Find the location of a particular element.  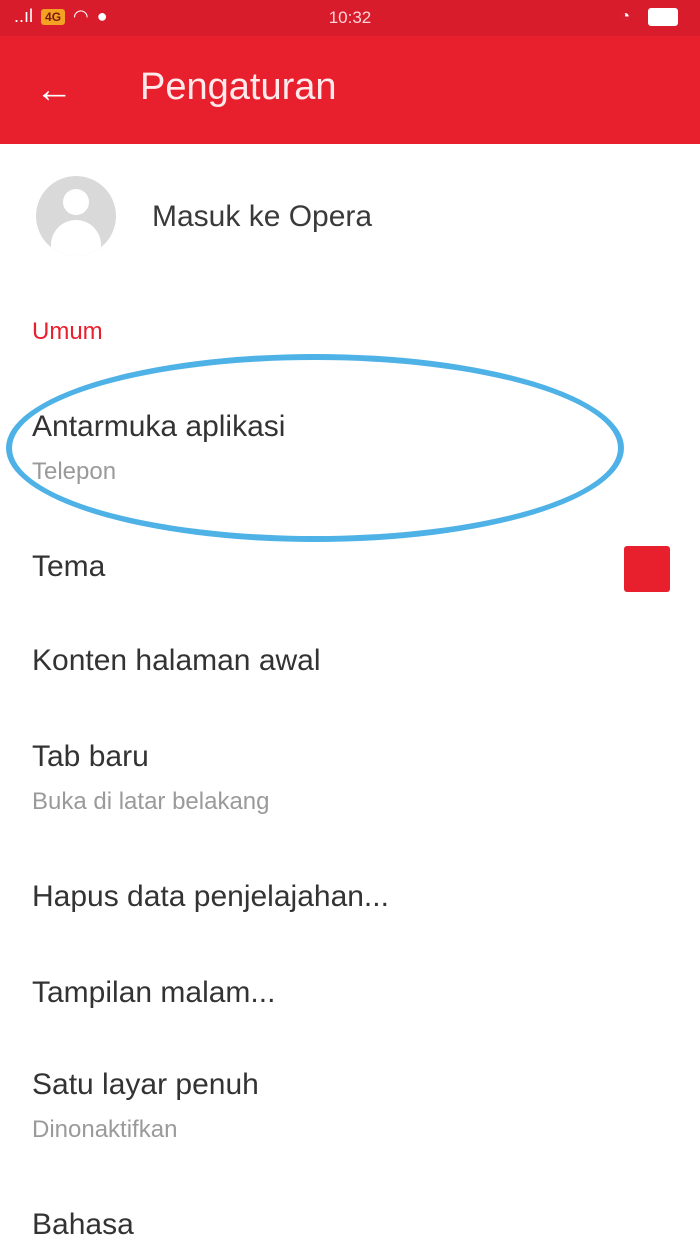

status-bar: ..ıl 4G ◠ ● 10:32 ◔ is located at coordinates (350, 18).